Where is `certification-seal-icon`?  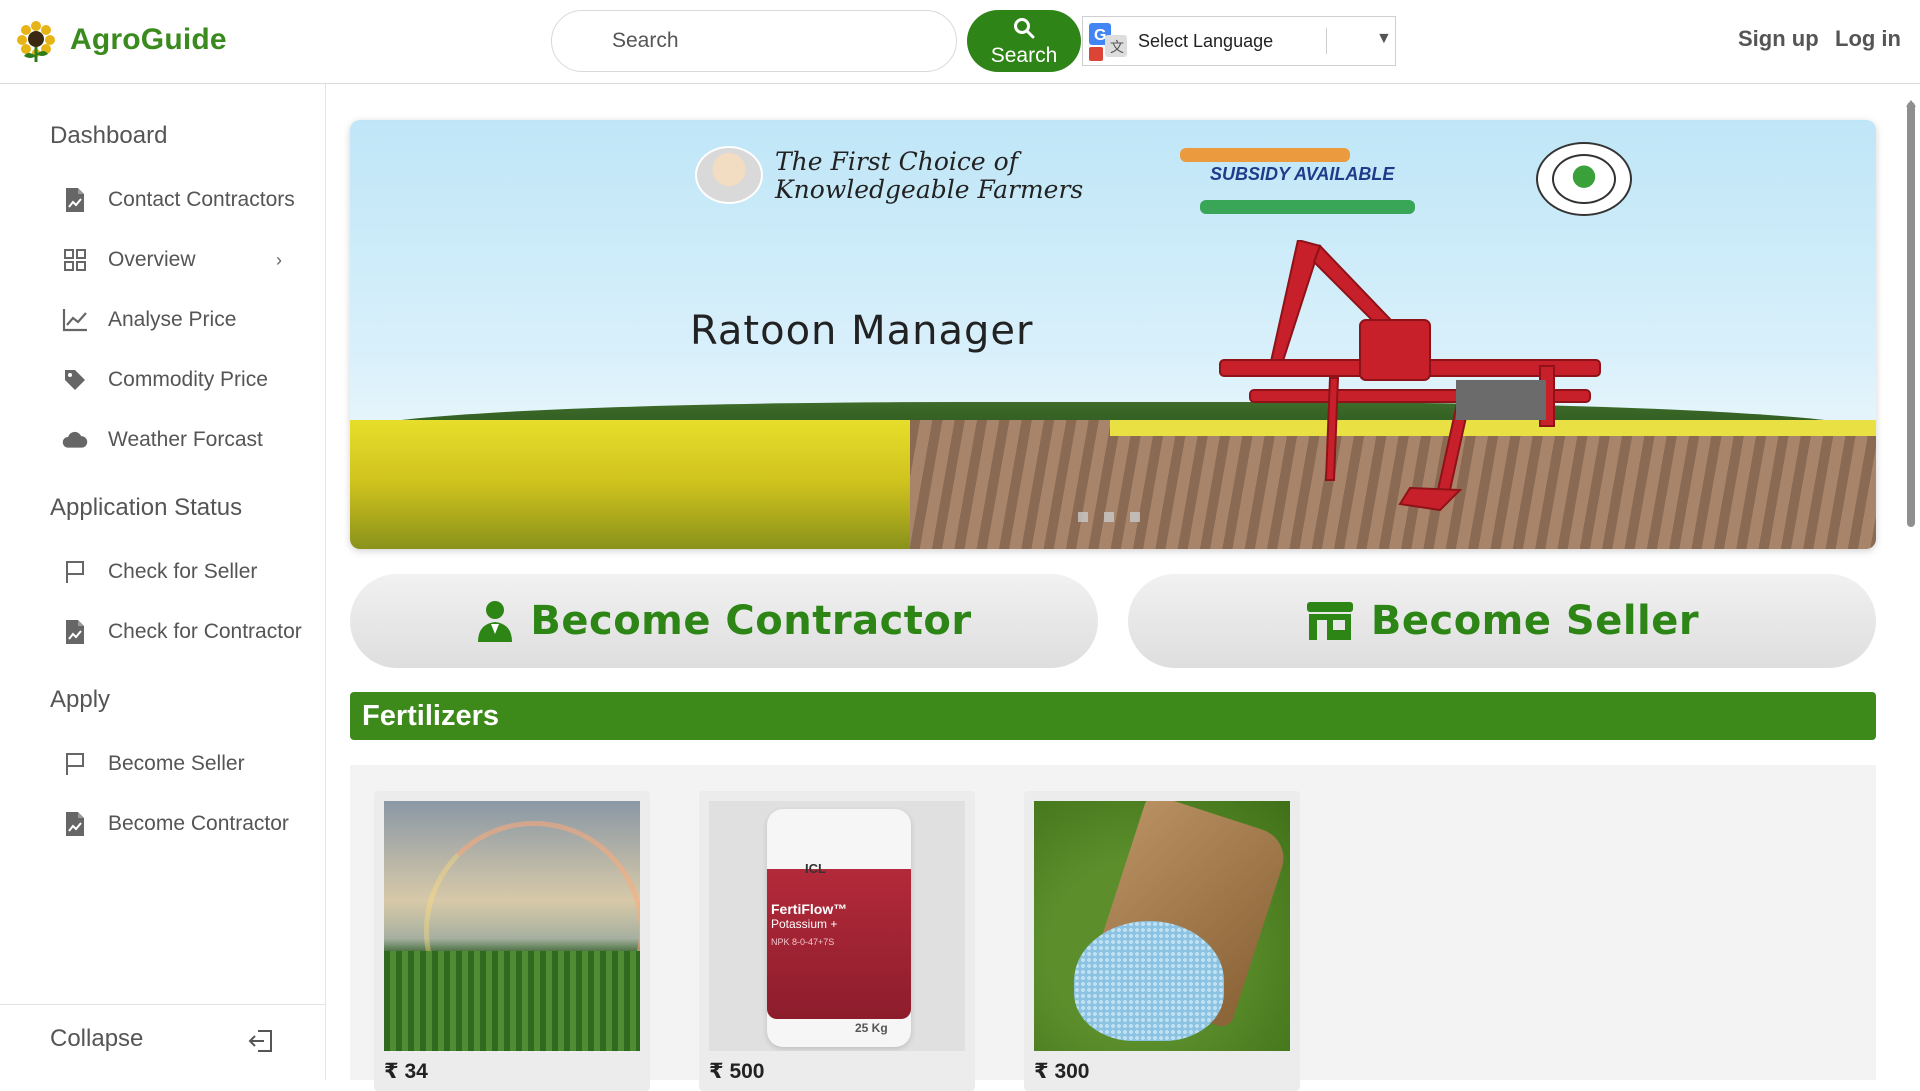 certification-seal-icon is located at coordinates (1584, 179).